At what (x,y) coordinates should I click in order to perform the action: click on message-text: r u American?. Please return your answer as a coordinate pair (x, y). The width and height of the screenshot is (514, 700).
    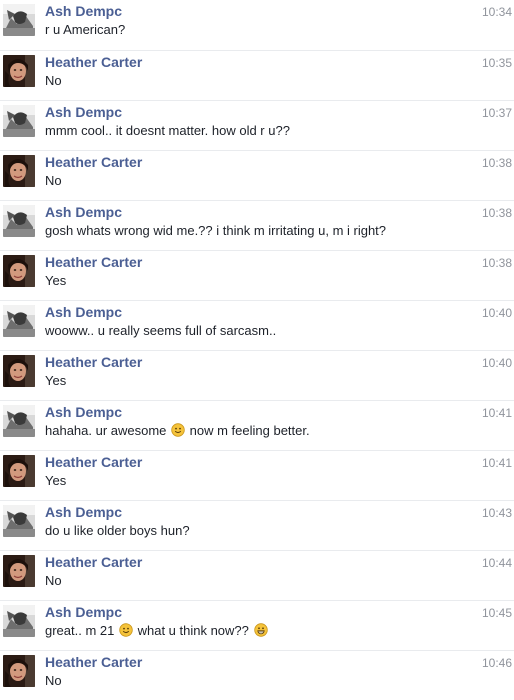
    Looking at the image, I should click on (85, 29).